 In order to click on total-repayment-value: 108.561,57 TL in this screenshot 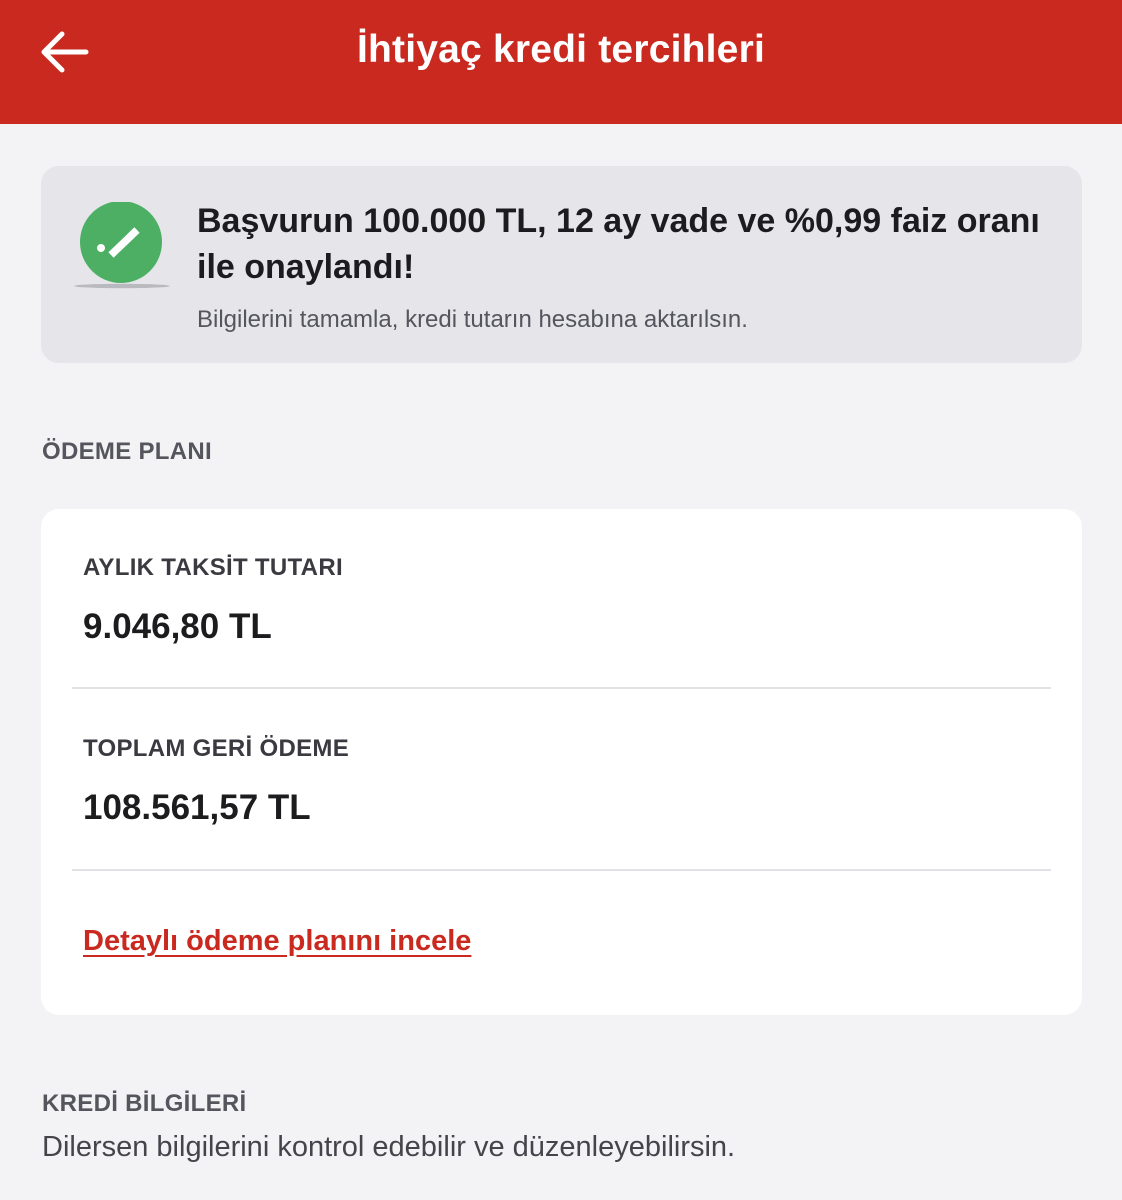, I will do `click(197, 807)`.